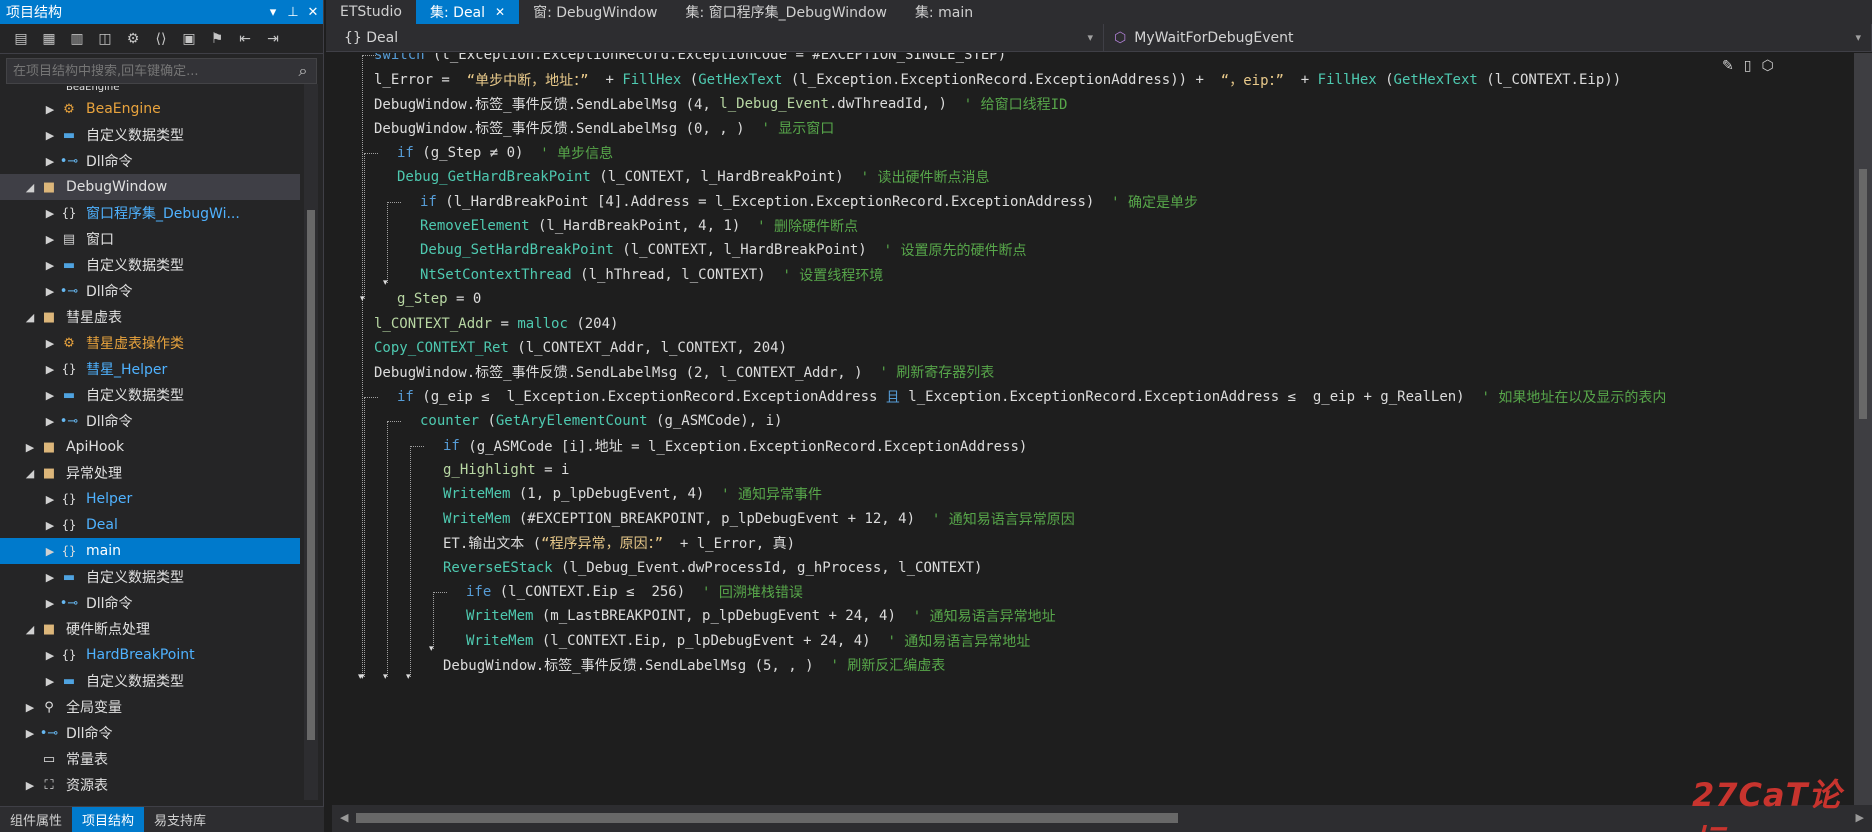 The width and height of the screenshot is (1872, 832). What do you see at coordinates (1488, 37) in the screenshot?
I see `method-dropdown: ⬡ MyWaitForDebugEvent ▾` at bounding box center [1488, 37].